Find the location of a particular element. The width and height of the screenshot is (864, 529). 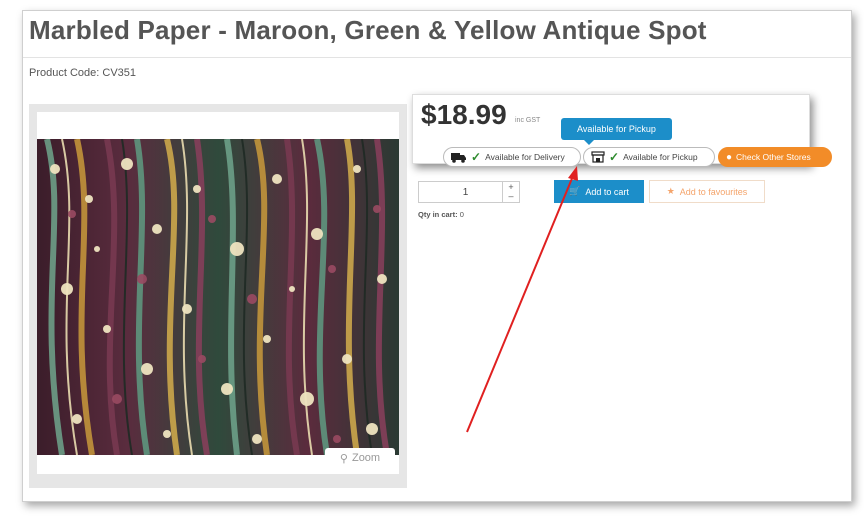

add-to-favourites-button: ★ Add to favourites is located at coordinates (707, 191).